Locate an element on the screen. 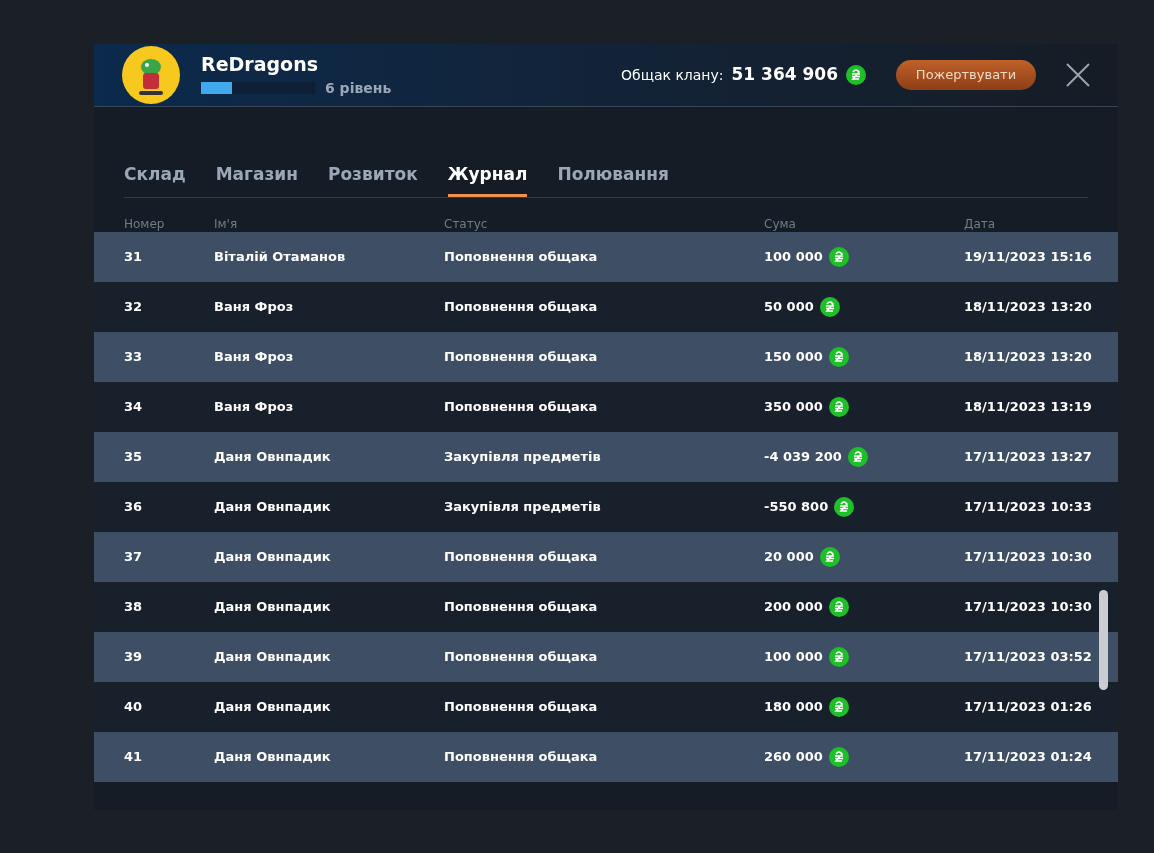 The image size is (1154, 853). table-cell-text: 17/11/2023 01:24 is located at coordinates (1028, 757).